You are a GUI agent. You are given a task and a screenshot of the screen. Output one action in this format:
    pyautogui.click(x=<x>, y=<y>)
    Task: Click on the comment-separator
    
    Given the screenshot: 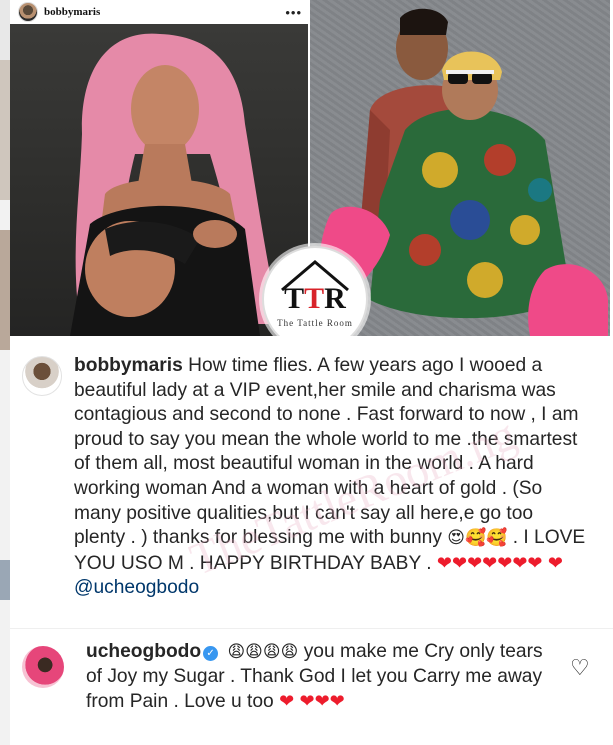 What is the action you would take?
    pyautogui.click(x=311, y=628)
    